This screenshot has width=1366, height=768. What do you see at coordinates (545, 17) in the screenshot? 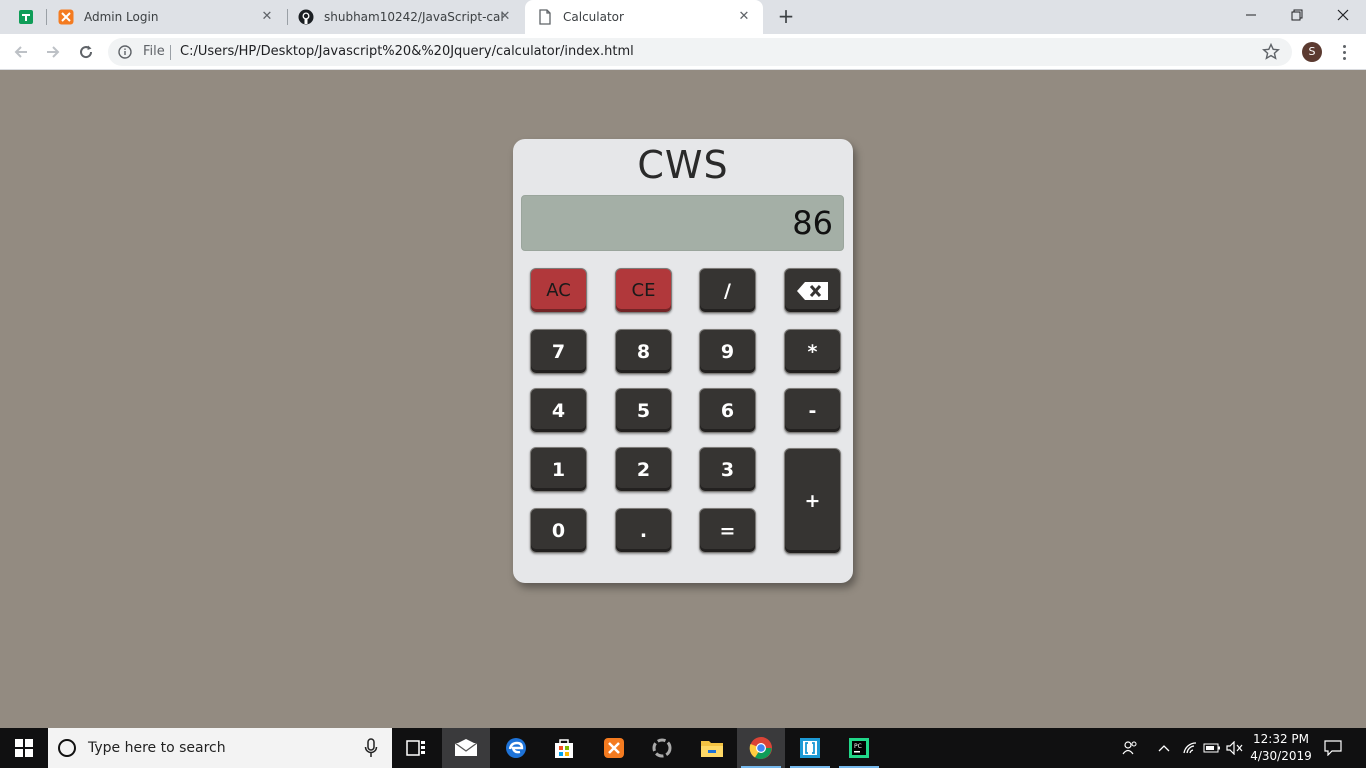
I see `document-icon` at bounding box center [545, 17].